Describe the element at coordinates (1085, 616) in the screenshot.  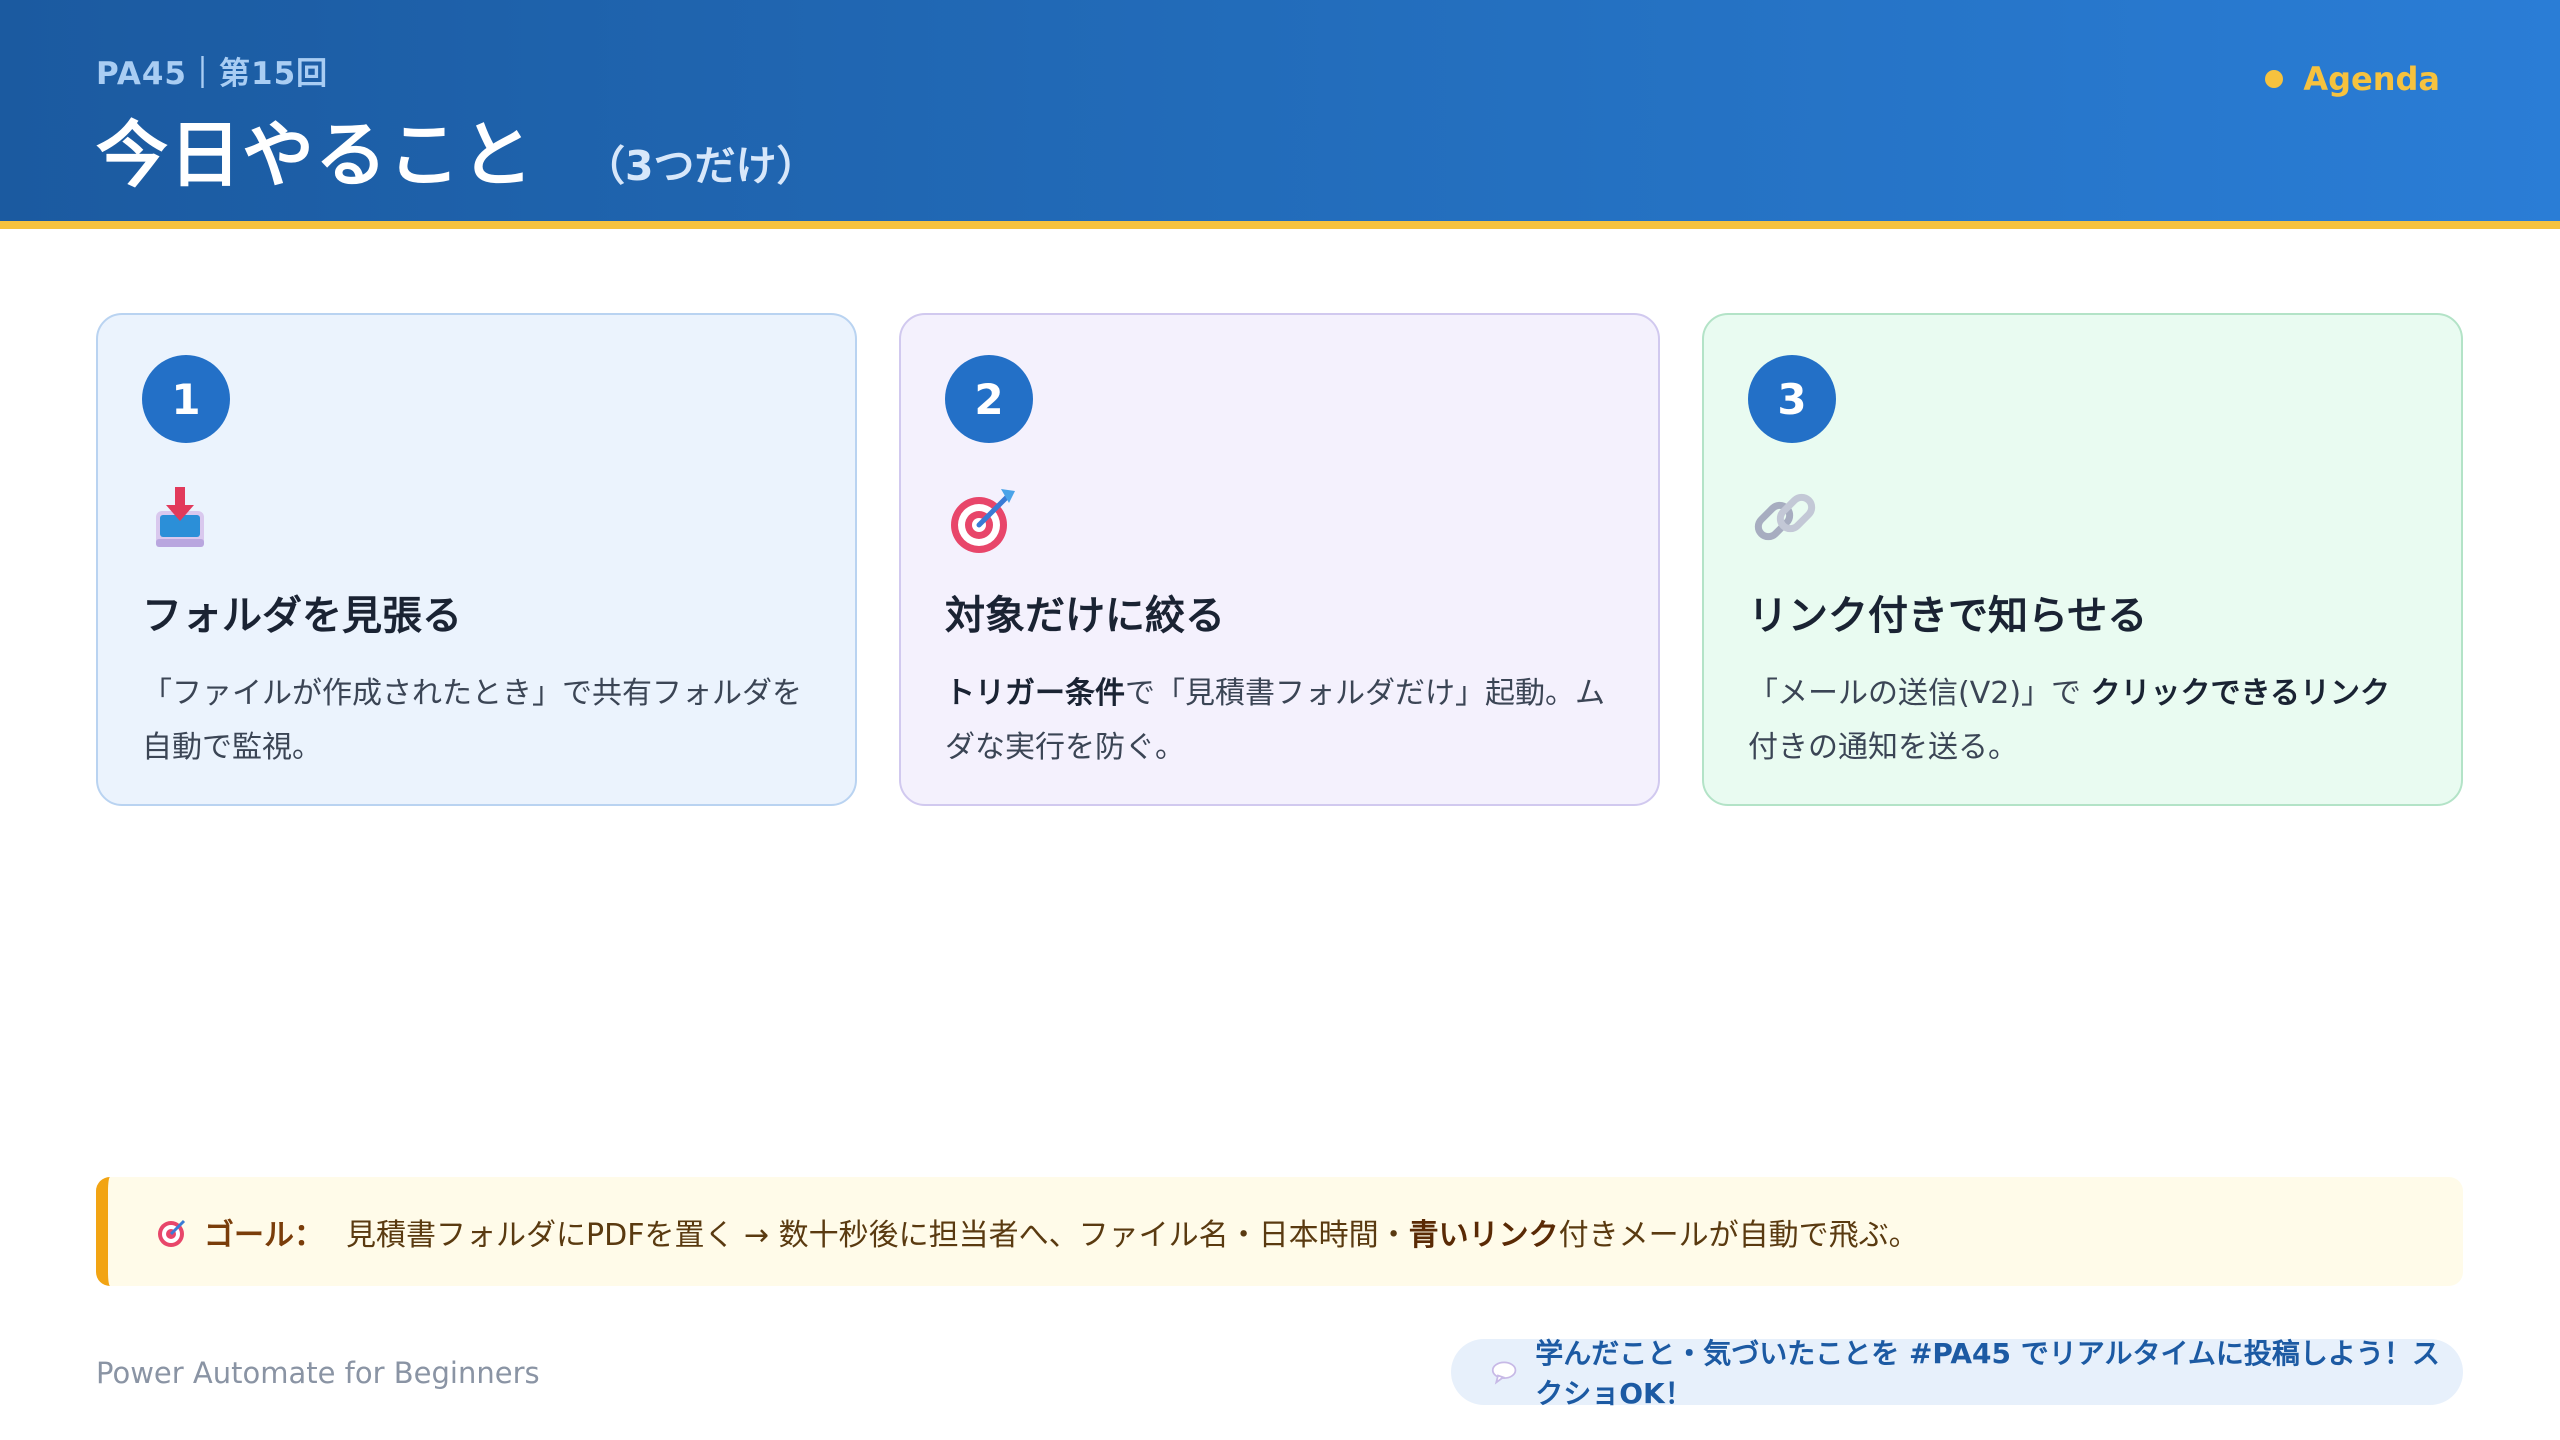
I see `step-title: 対象だけに絞る` at that location.